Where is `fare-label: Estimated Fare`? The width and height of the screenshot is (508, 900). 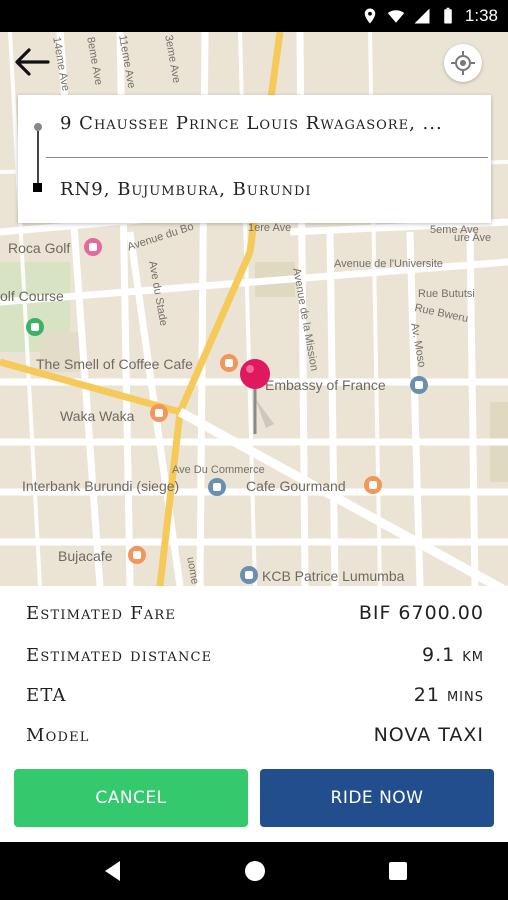
fare-label: Estimated Fare is located at coordinates (101, 613).